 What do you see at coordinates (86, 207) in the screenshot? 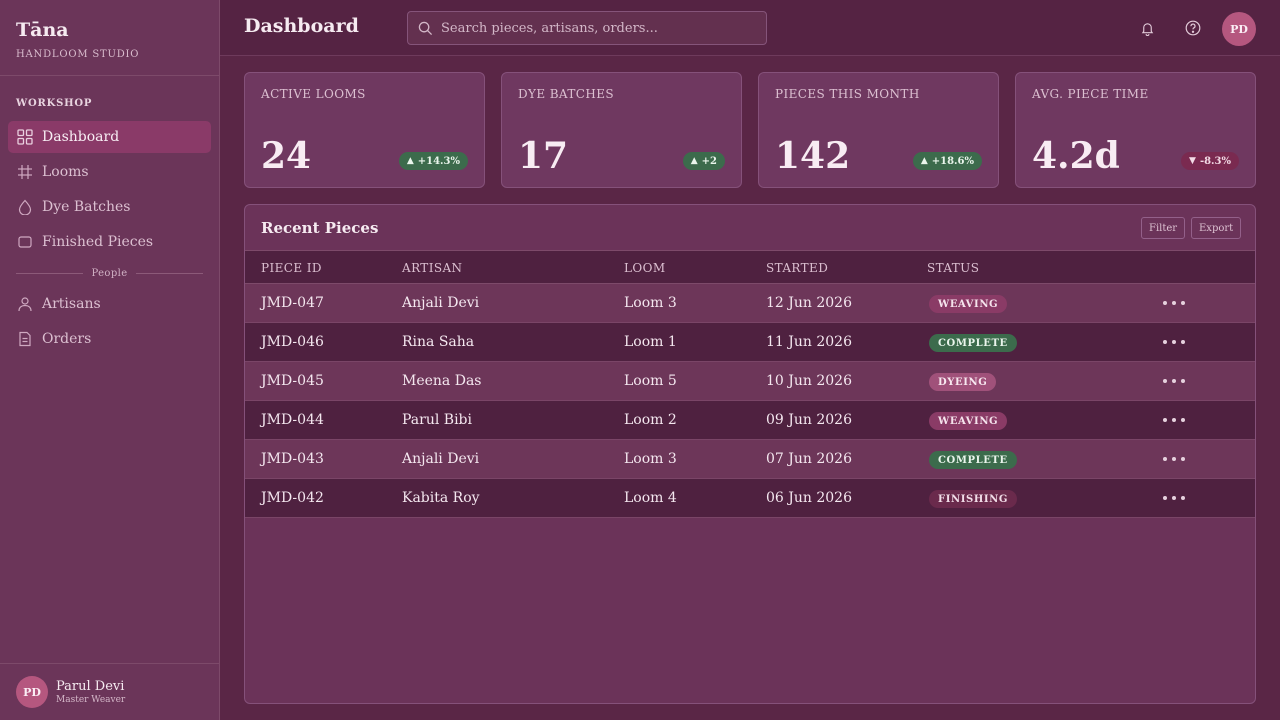
I see `sidebar-item-label: Dye Batches` at bounding box center [86, 207].